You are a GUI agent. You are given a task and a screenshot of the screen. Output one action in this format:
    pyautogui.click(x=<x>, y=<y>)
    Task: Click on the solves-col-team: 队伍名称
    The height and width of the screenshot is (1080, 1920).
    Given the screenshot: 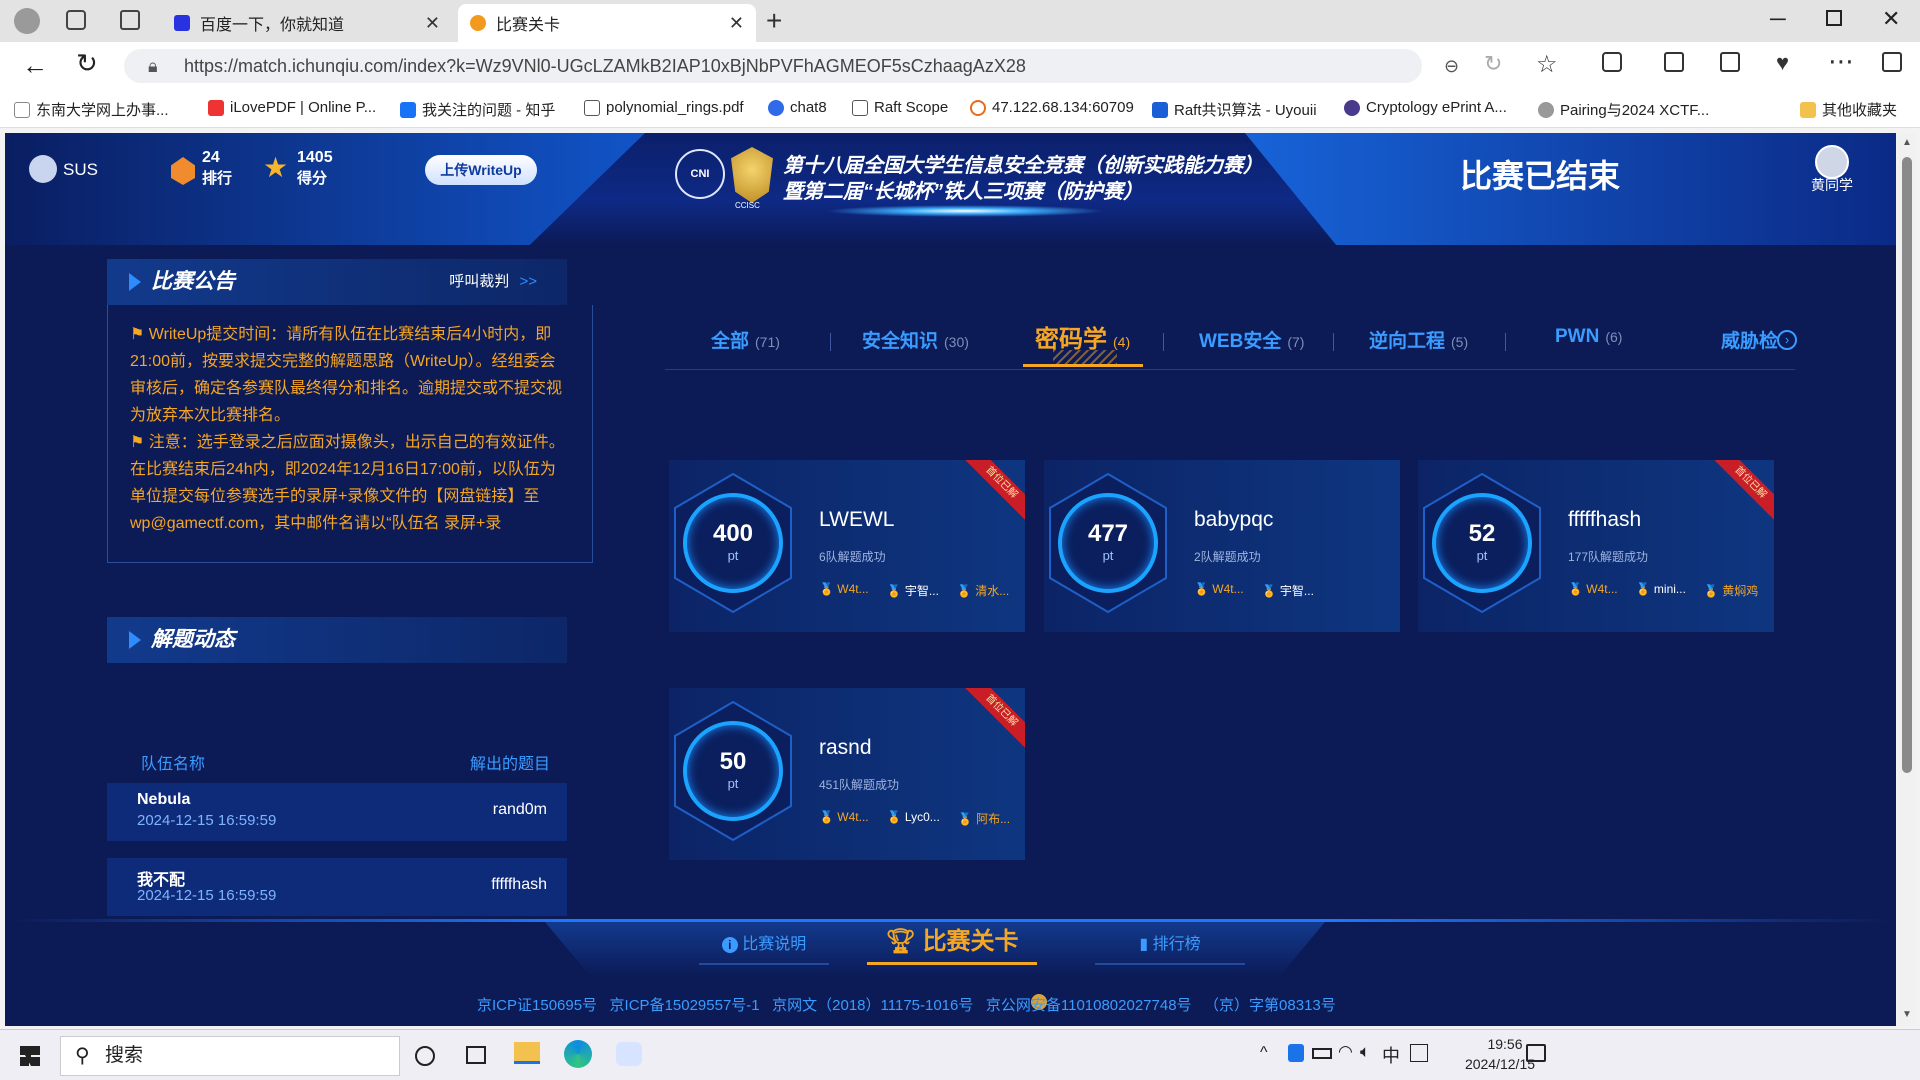 What is the action you would take?
    pyautogui.click(x=173, y=764)
    